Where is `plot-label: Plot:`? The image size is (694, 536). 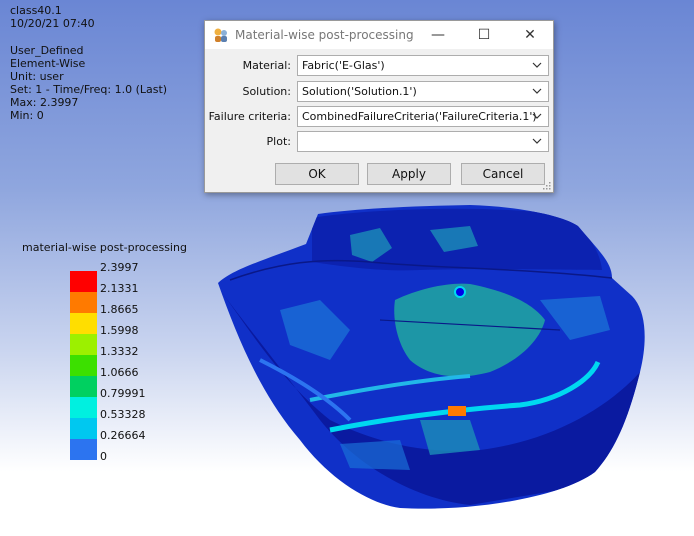 plot-label: Plot: is located at coordinates (278, 141).